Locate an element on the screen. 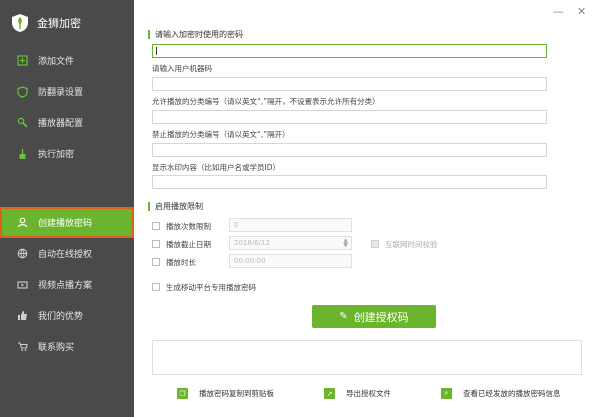  blocked-categories-input is located at coordinates (349, 150).